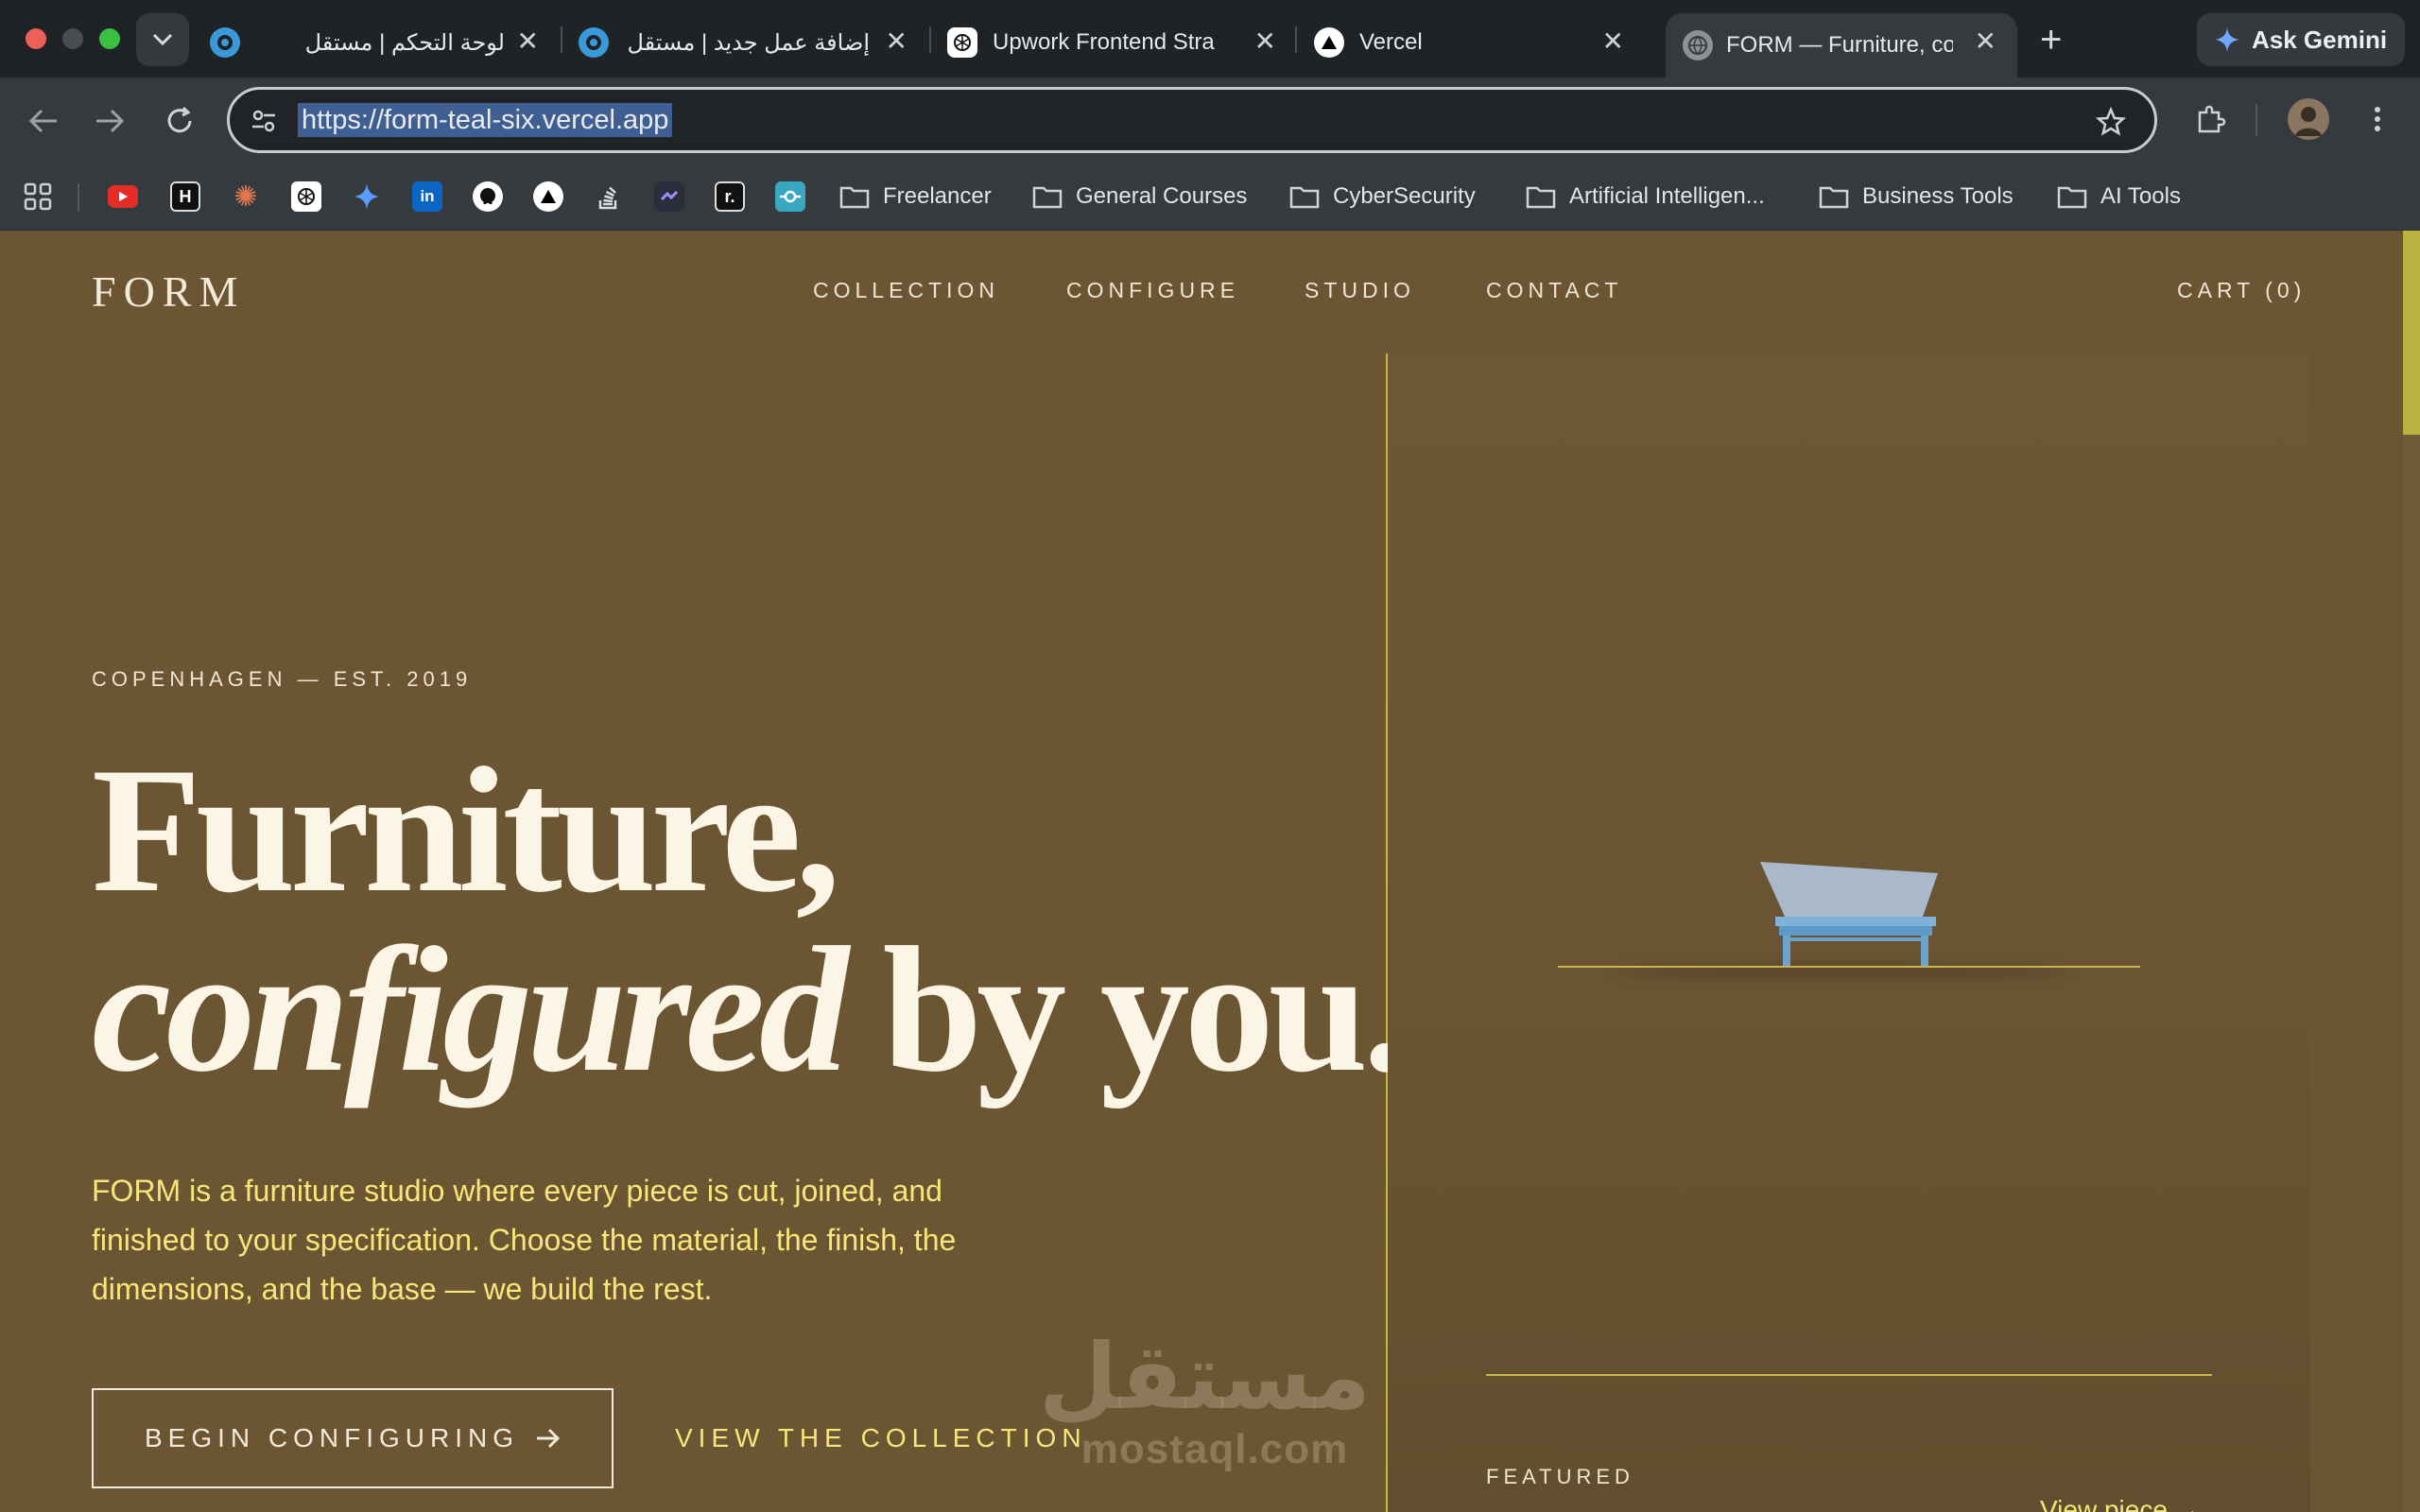 The height and width of the screenshot is (1512, 2420). I want to click on nav-collection: COLLECTION, so click(906, 290).